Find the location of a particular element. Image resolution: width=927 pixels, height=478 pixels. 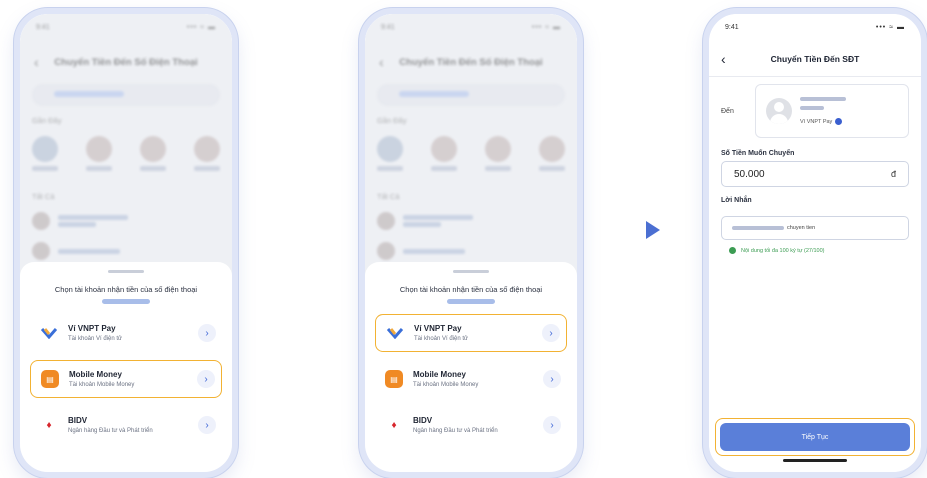

to-label: Đến is located at coordinates (727, 111).